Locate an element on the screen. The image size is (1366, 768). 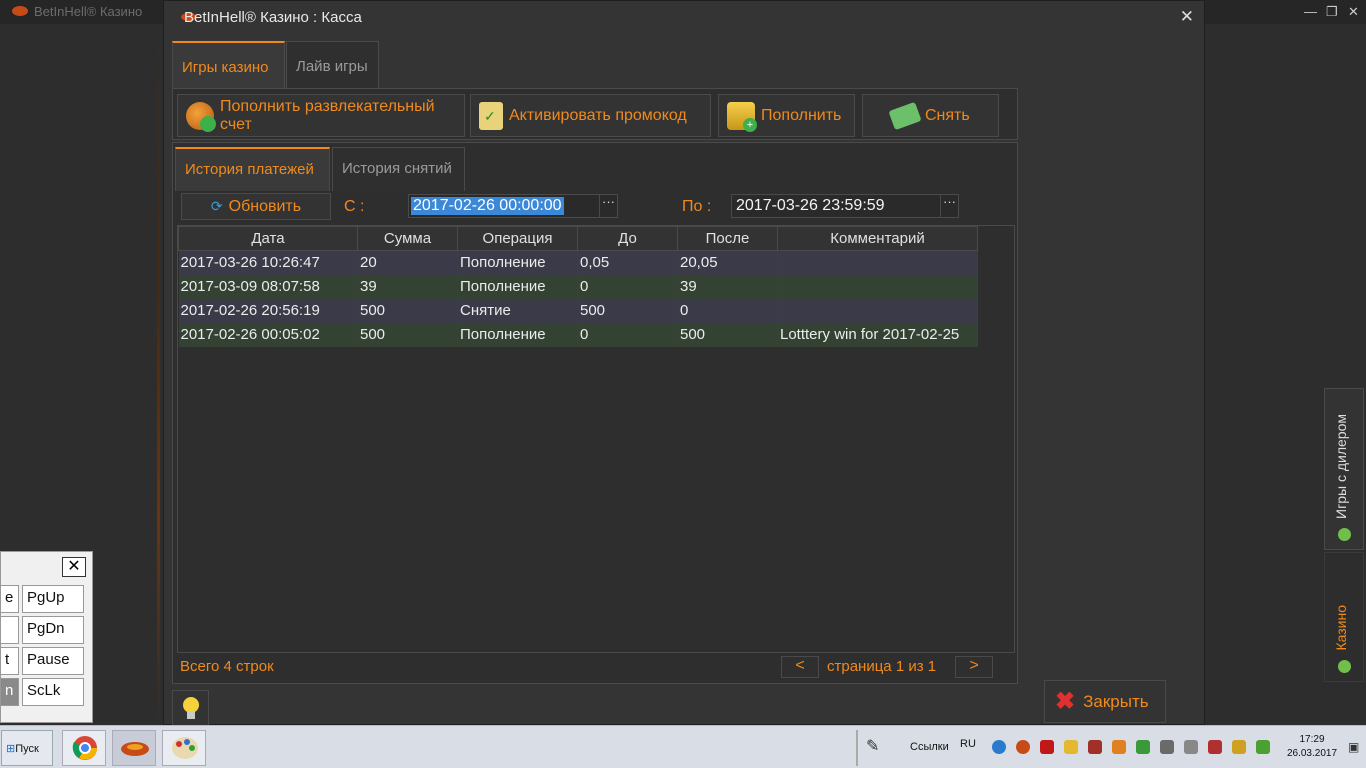
chrome-icon is located at coordinates (84, 748).